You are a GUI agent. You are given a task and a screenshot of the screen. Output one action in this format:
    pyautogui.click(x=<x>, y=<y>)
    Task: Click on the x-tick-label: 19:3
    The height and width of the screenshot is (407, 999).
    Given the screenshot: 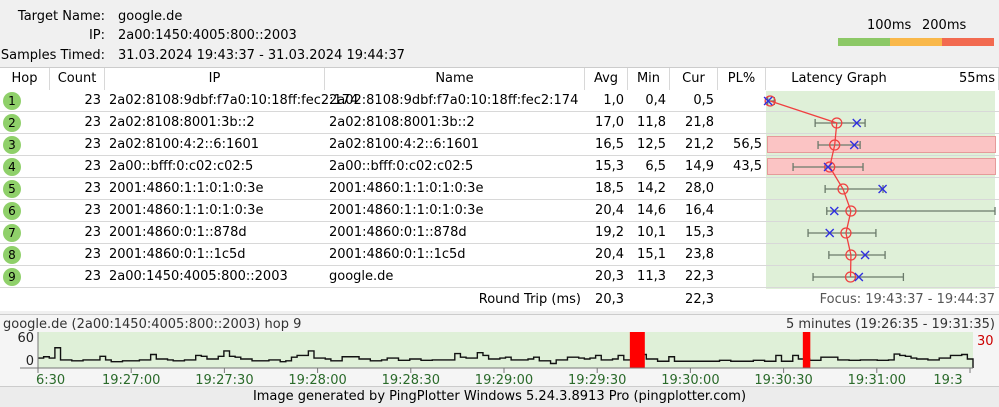 What is the action you would take?
    pyautogui.click(x=947, y=380)
    